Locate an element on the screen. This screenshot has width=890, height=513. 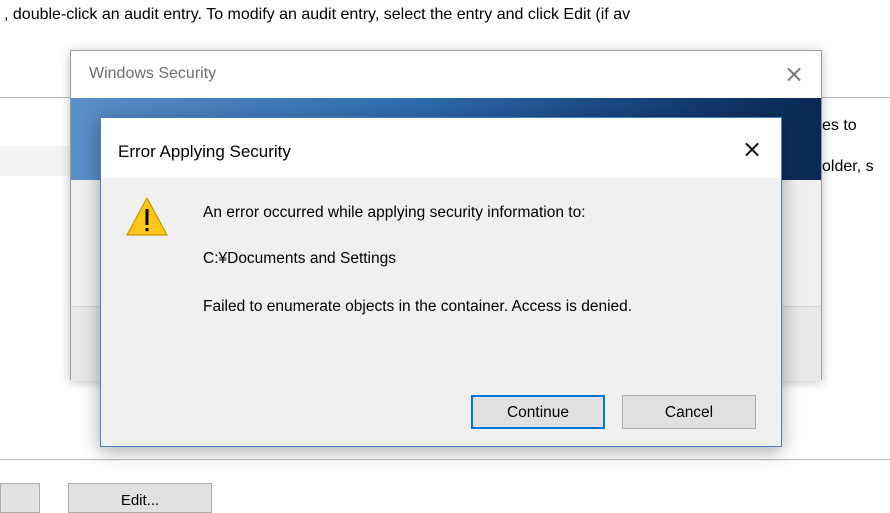
background-text-fragment-2: older, s is located at coordinates (848, 166).